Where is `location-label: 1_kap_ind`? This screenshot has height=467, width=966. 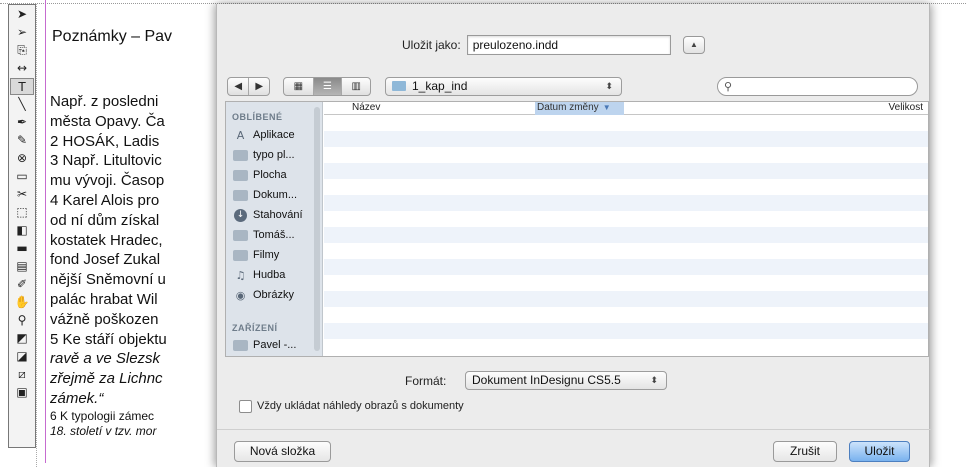 location-label: 1_kap_ind is located at coordinates (440, 86).